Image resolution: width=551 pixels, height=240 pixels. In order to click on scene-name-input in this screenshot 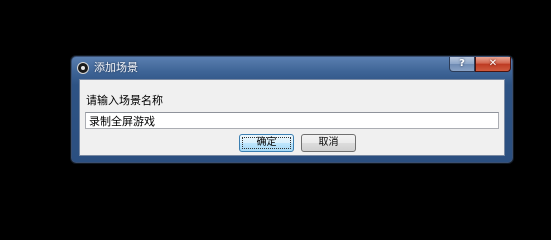, I will do `click(292, 120)`.